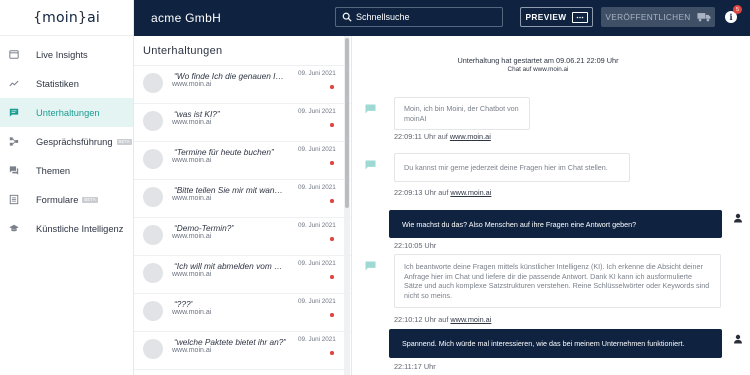 This screenshot has width=750, height=375. What do you see at coordinates (538, 69) in the screenshot?
I see `conversation-channel: Chat auf www.moin.ai` at bounding box center [538, 69].